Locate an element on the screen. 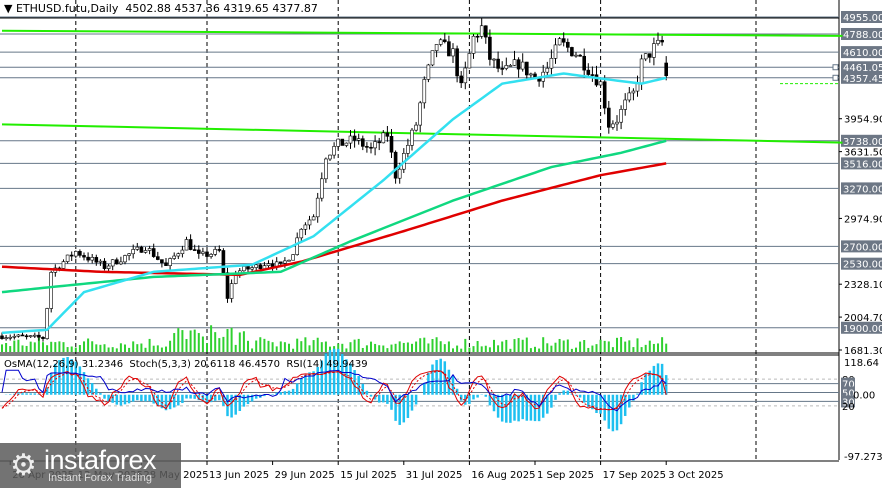 The width and height of the screenshot is (882, 488). price-tick-label: 2974.90 is located at coordinates (863, 219).